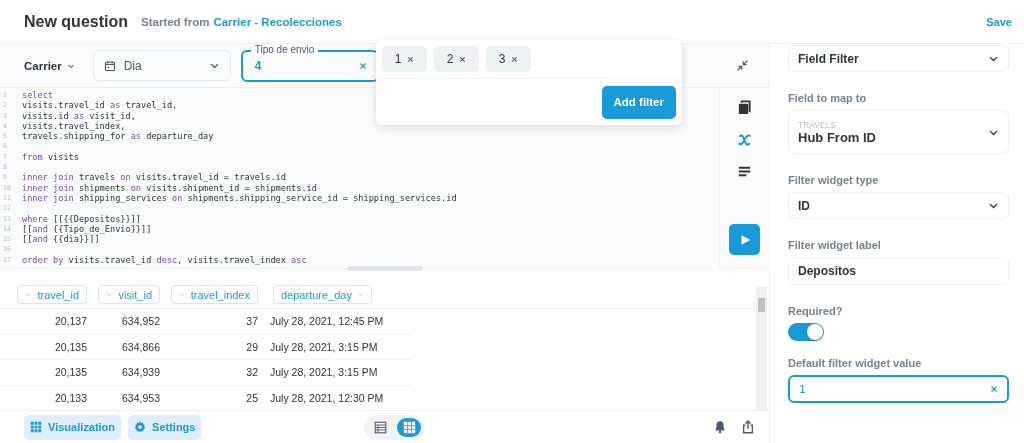  I want to click on table-cell: 37, so click(212, 322).